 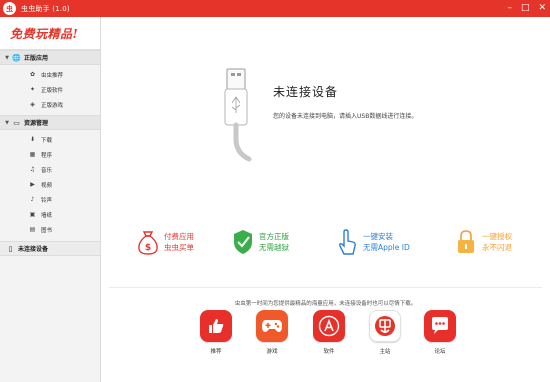 I want to click on shortcut-games: 游戏, so click(x=273, y=332).